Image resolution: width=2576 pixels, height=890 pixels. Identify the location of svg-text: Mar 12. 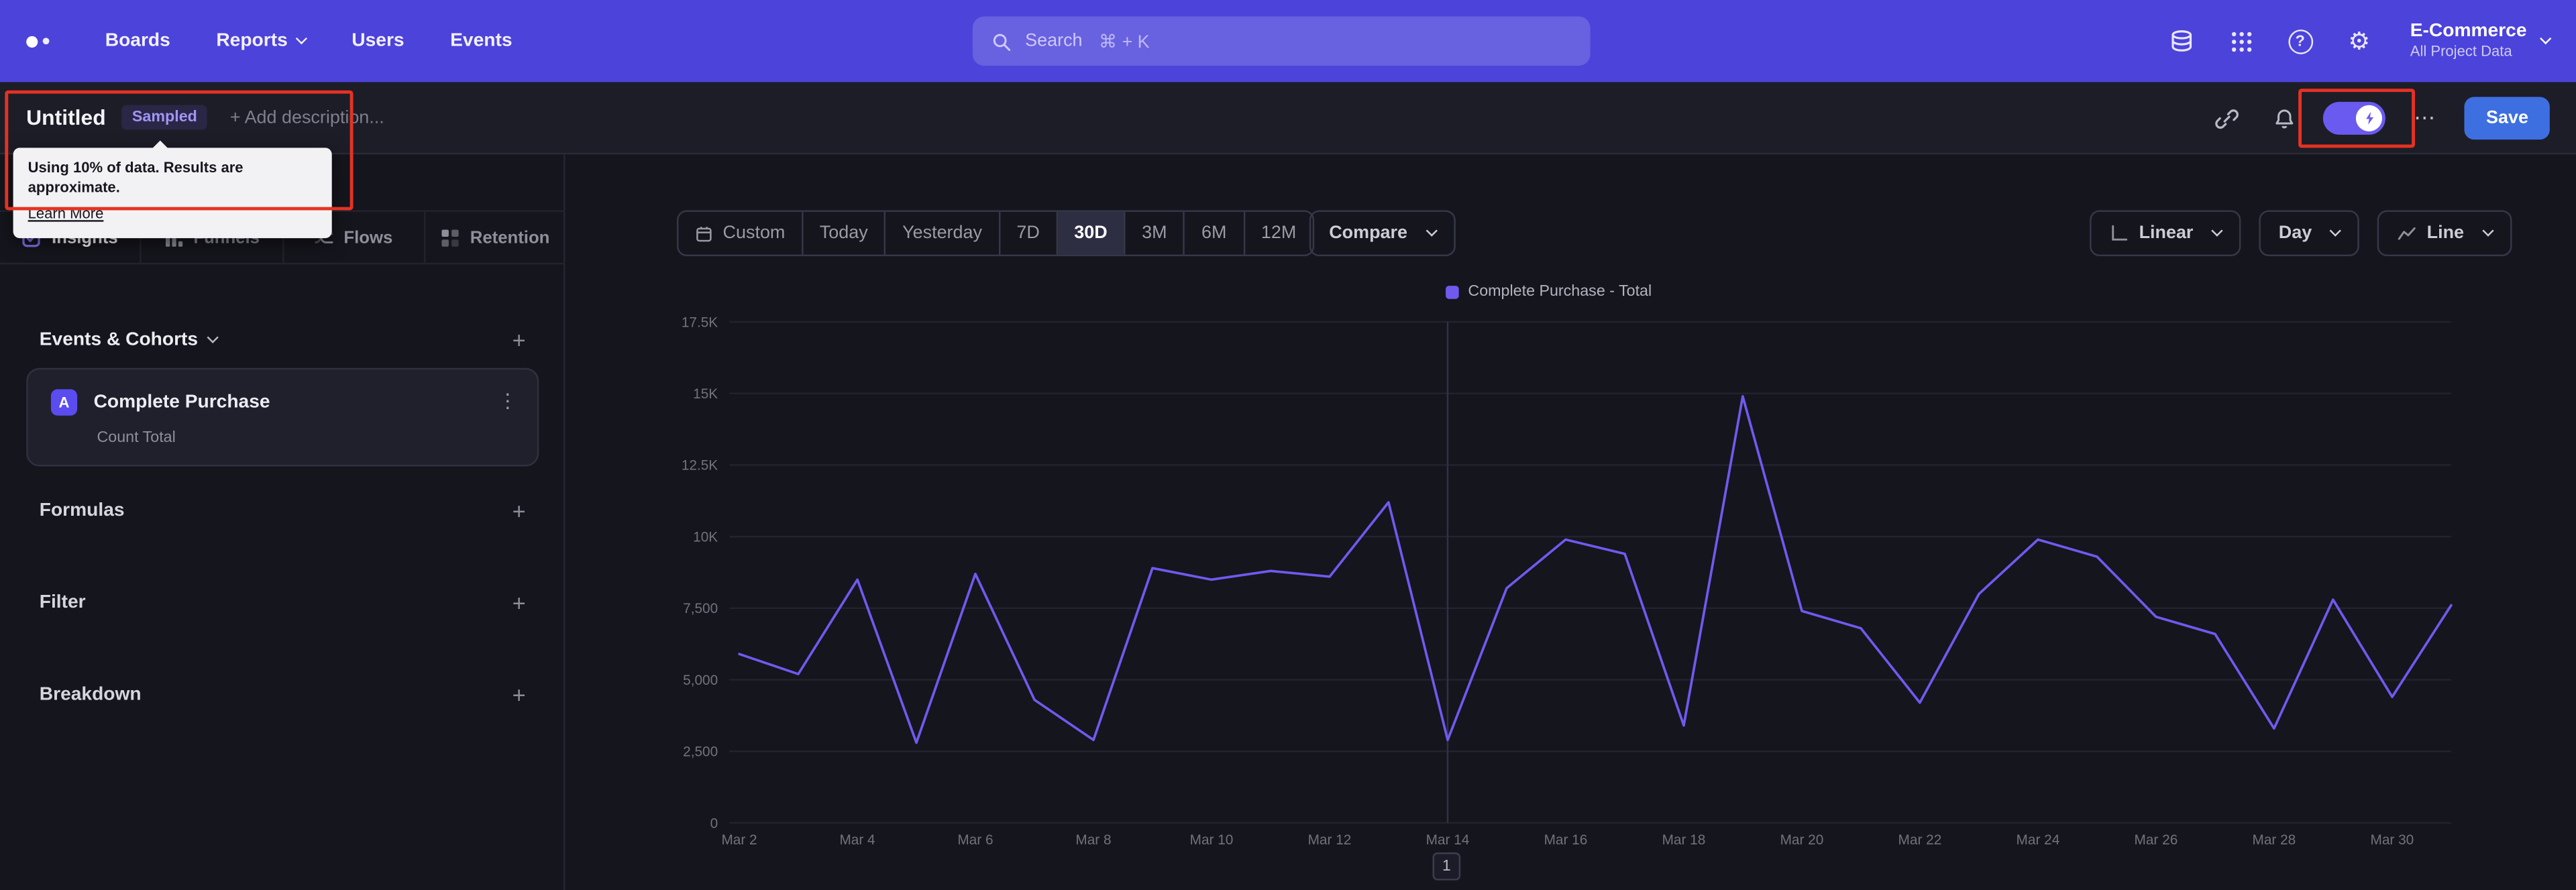
(1330, 840).